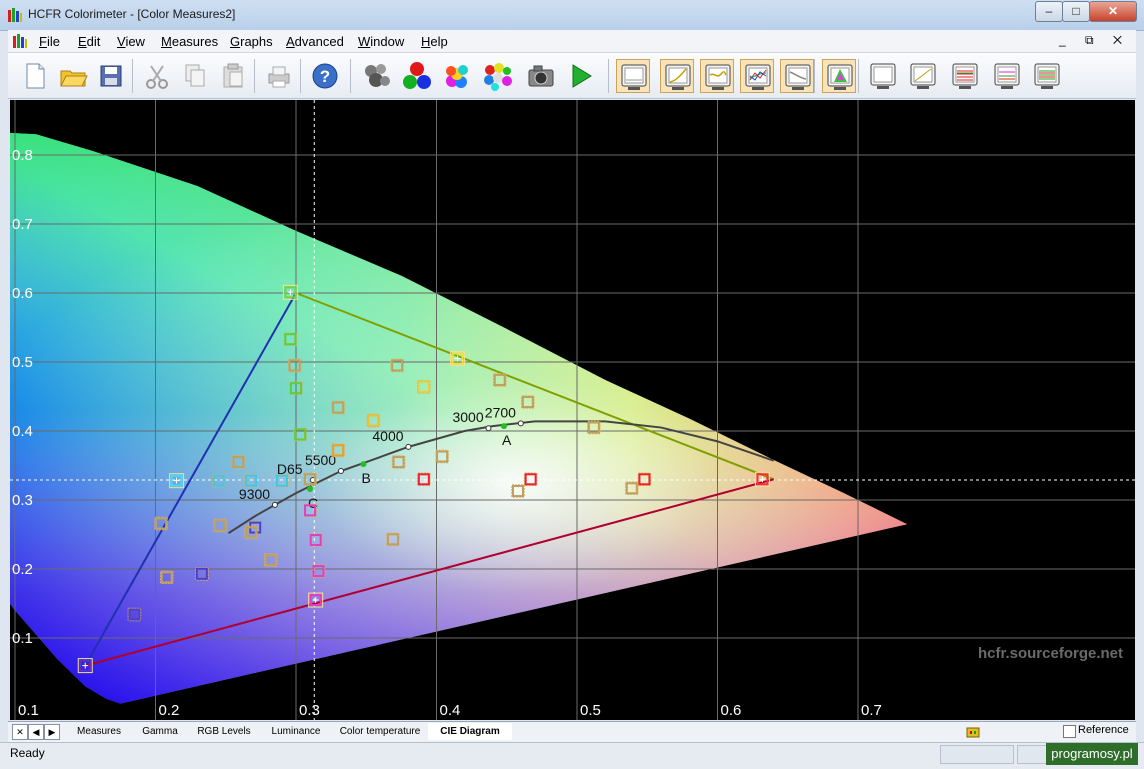 This screenshot has height=769, width=1144. I want to click on view-extra4-icon, so click(1007, 76).